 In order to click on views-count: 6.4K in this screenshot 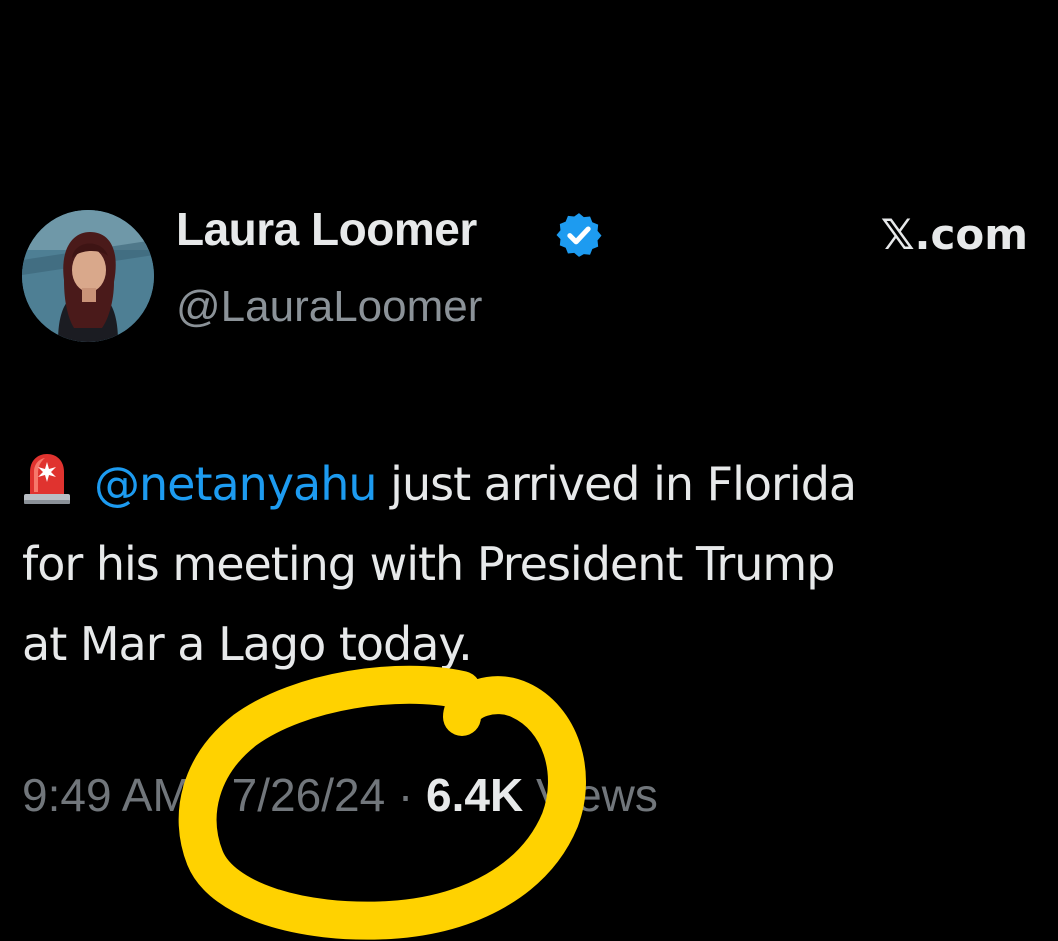, I will do `click(474, 795)`.